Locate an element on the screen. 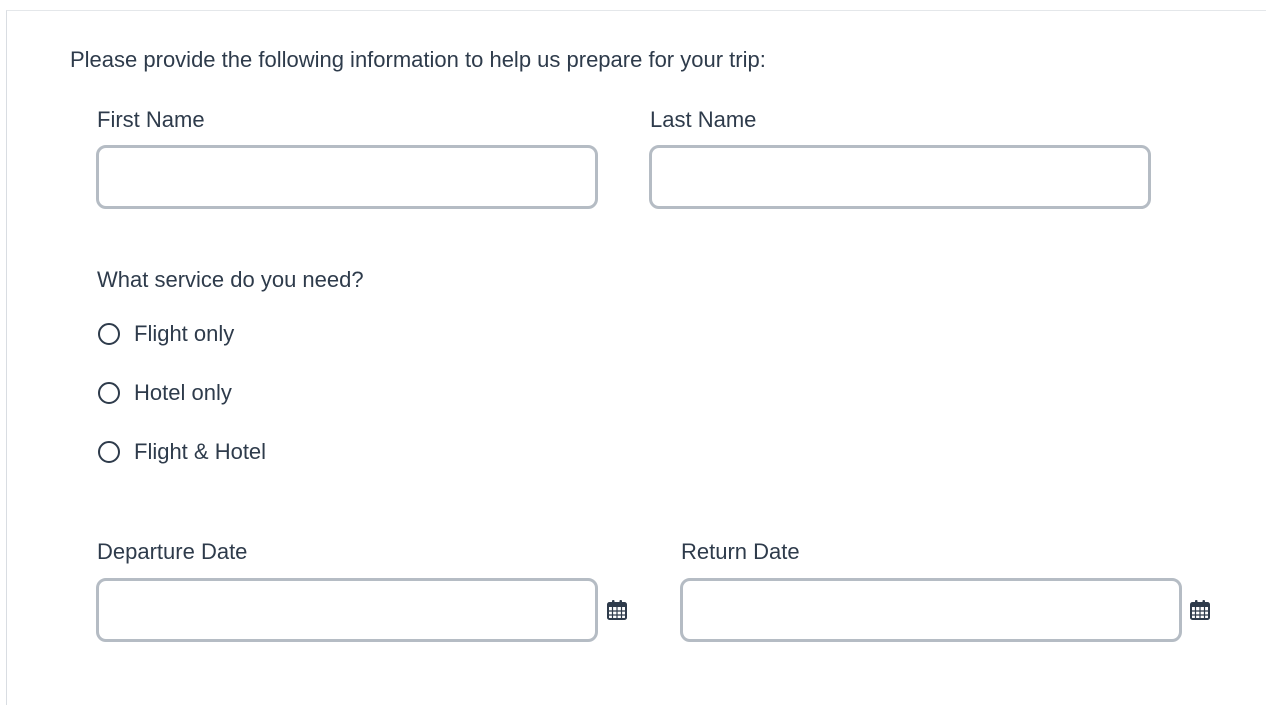  return-date-label: Return Date is located at coordinates (740, 551).